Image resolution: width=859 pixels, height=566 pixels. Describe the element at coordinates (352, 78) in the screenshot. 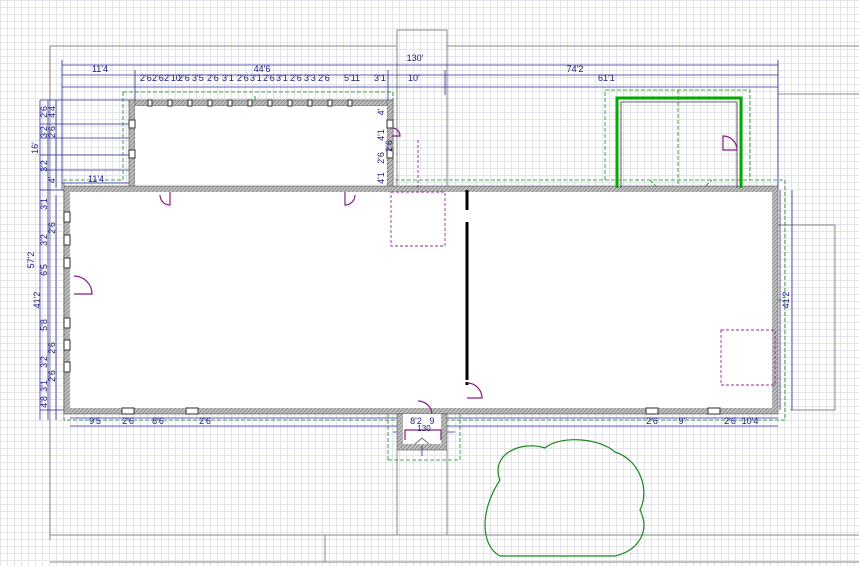

I see `dim-seg: 5'11` at that location.